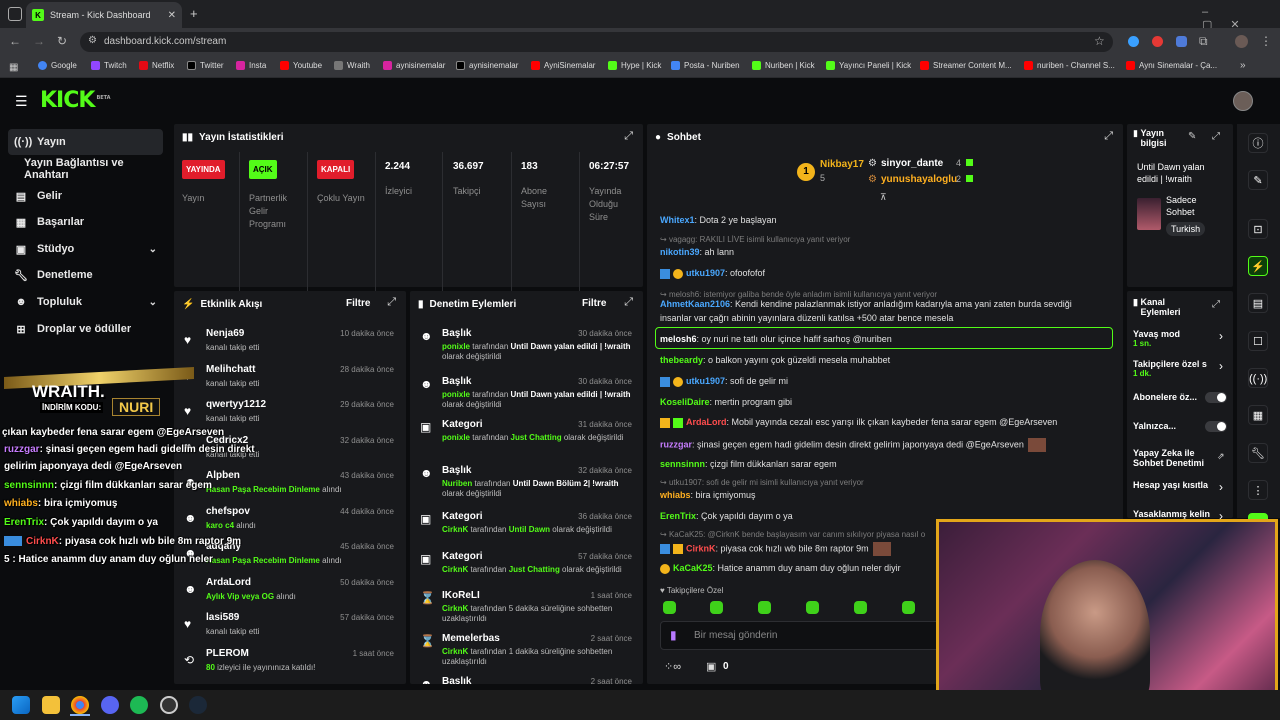  Describe the element at coordinates (39, 41) in the screenshot. I see `forward-icon: →` at that location.